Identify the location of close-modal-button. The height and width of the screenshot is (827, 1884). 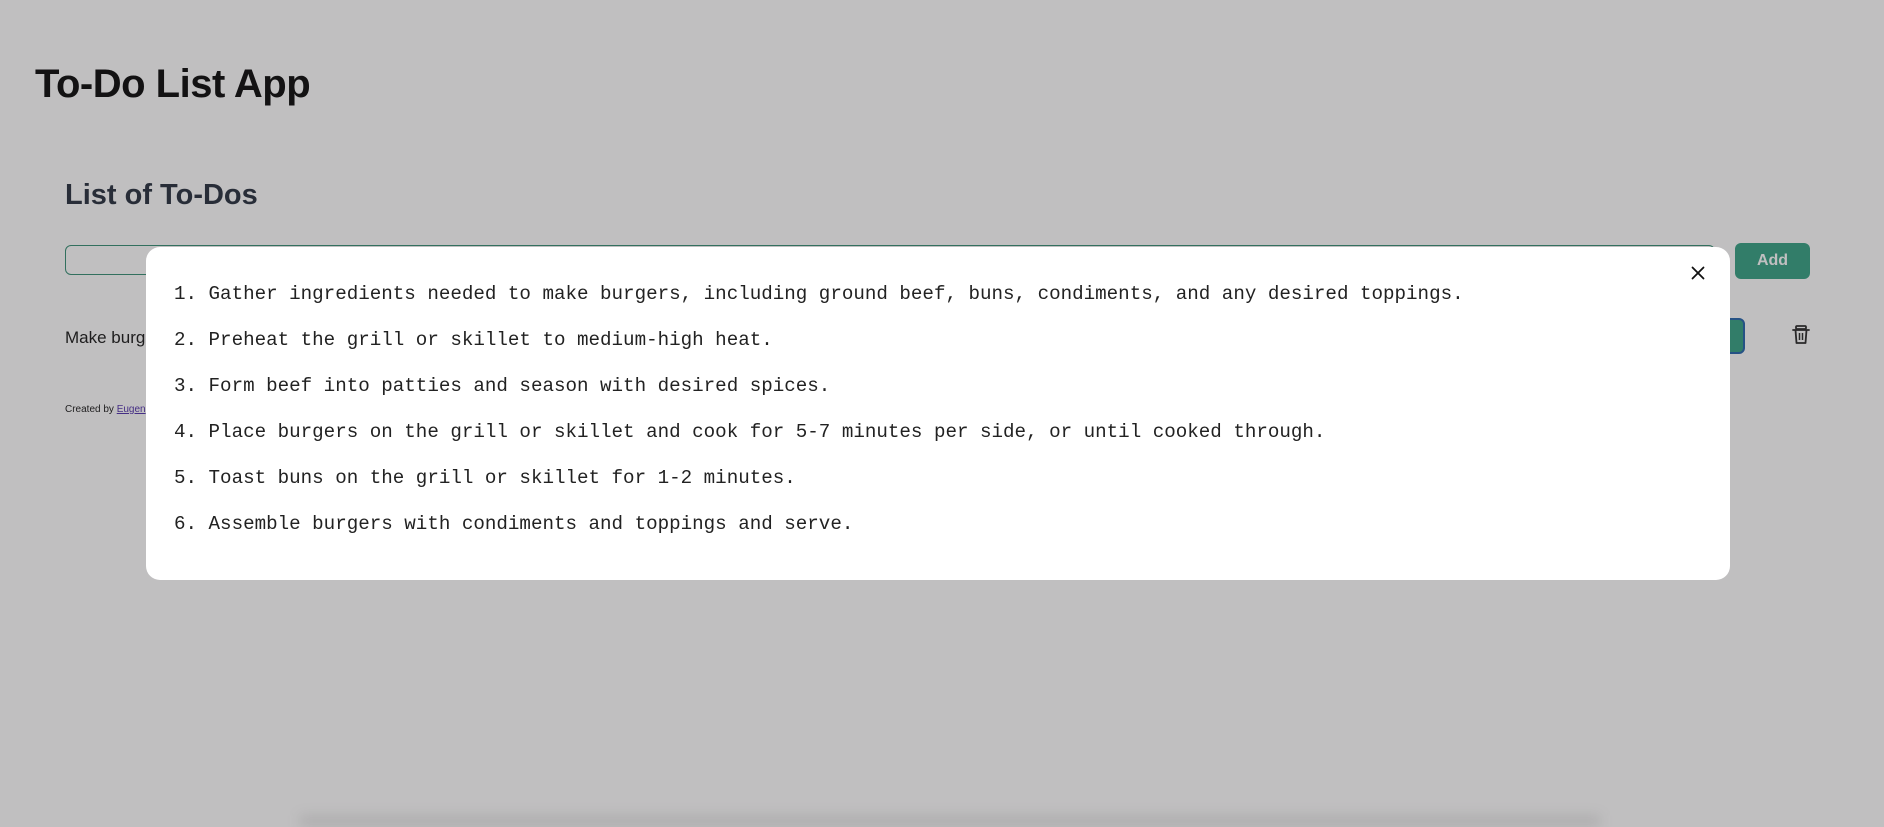
(1698, 273).